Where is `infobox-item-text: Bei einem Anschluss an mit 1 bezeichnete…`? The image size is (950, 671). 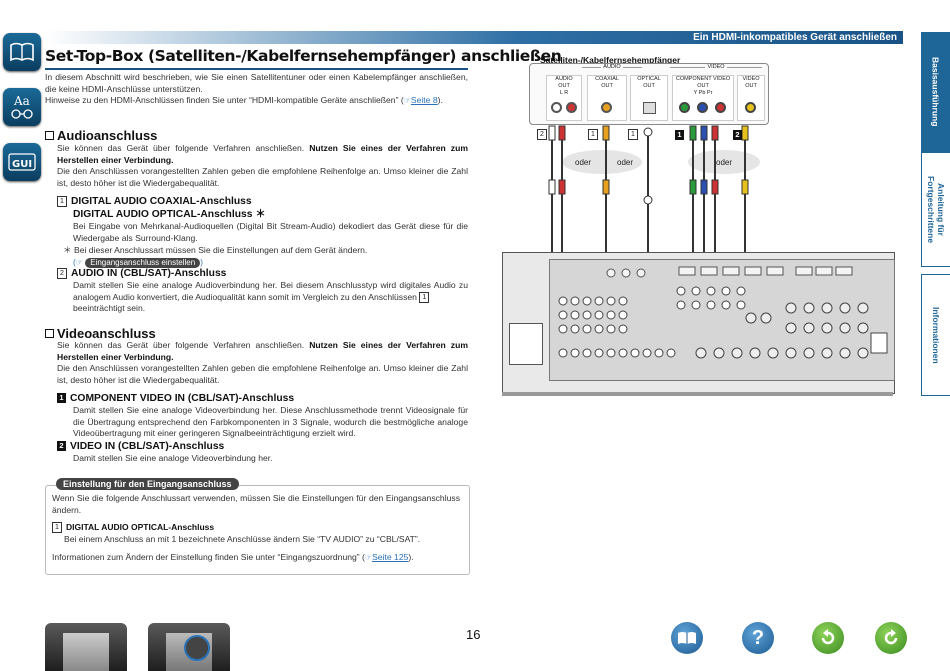
infobox-item-text: Bei einem Anschluss an mit 1 bezeichnete… is located at coordinates (242, 539).